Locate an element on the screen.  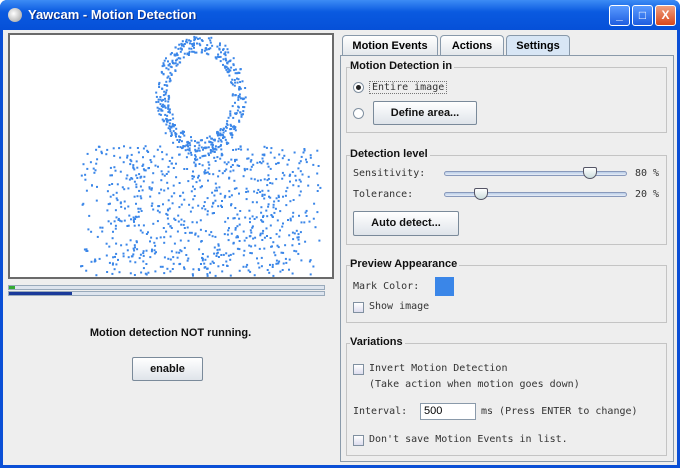
close-button: X is located at coordinates (665, 15).